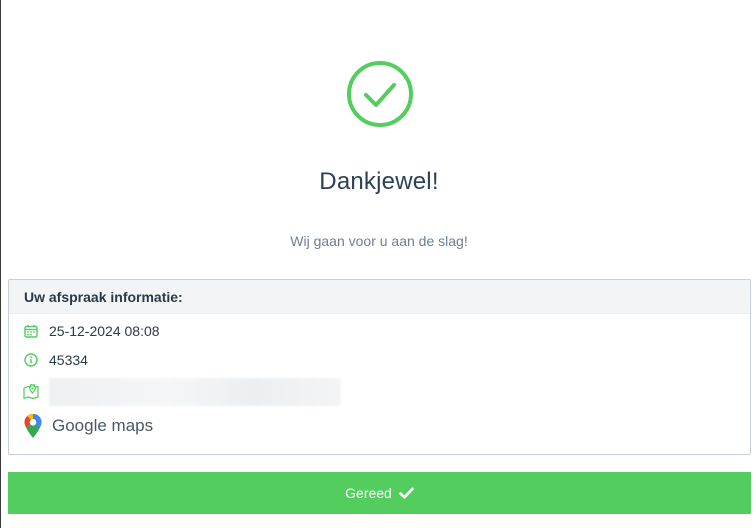 This screenshot has width=756, height=528. I want to click on done-button-label: Gereed, so click(368, 493).